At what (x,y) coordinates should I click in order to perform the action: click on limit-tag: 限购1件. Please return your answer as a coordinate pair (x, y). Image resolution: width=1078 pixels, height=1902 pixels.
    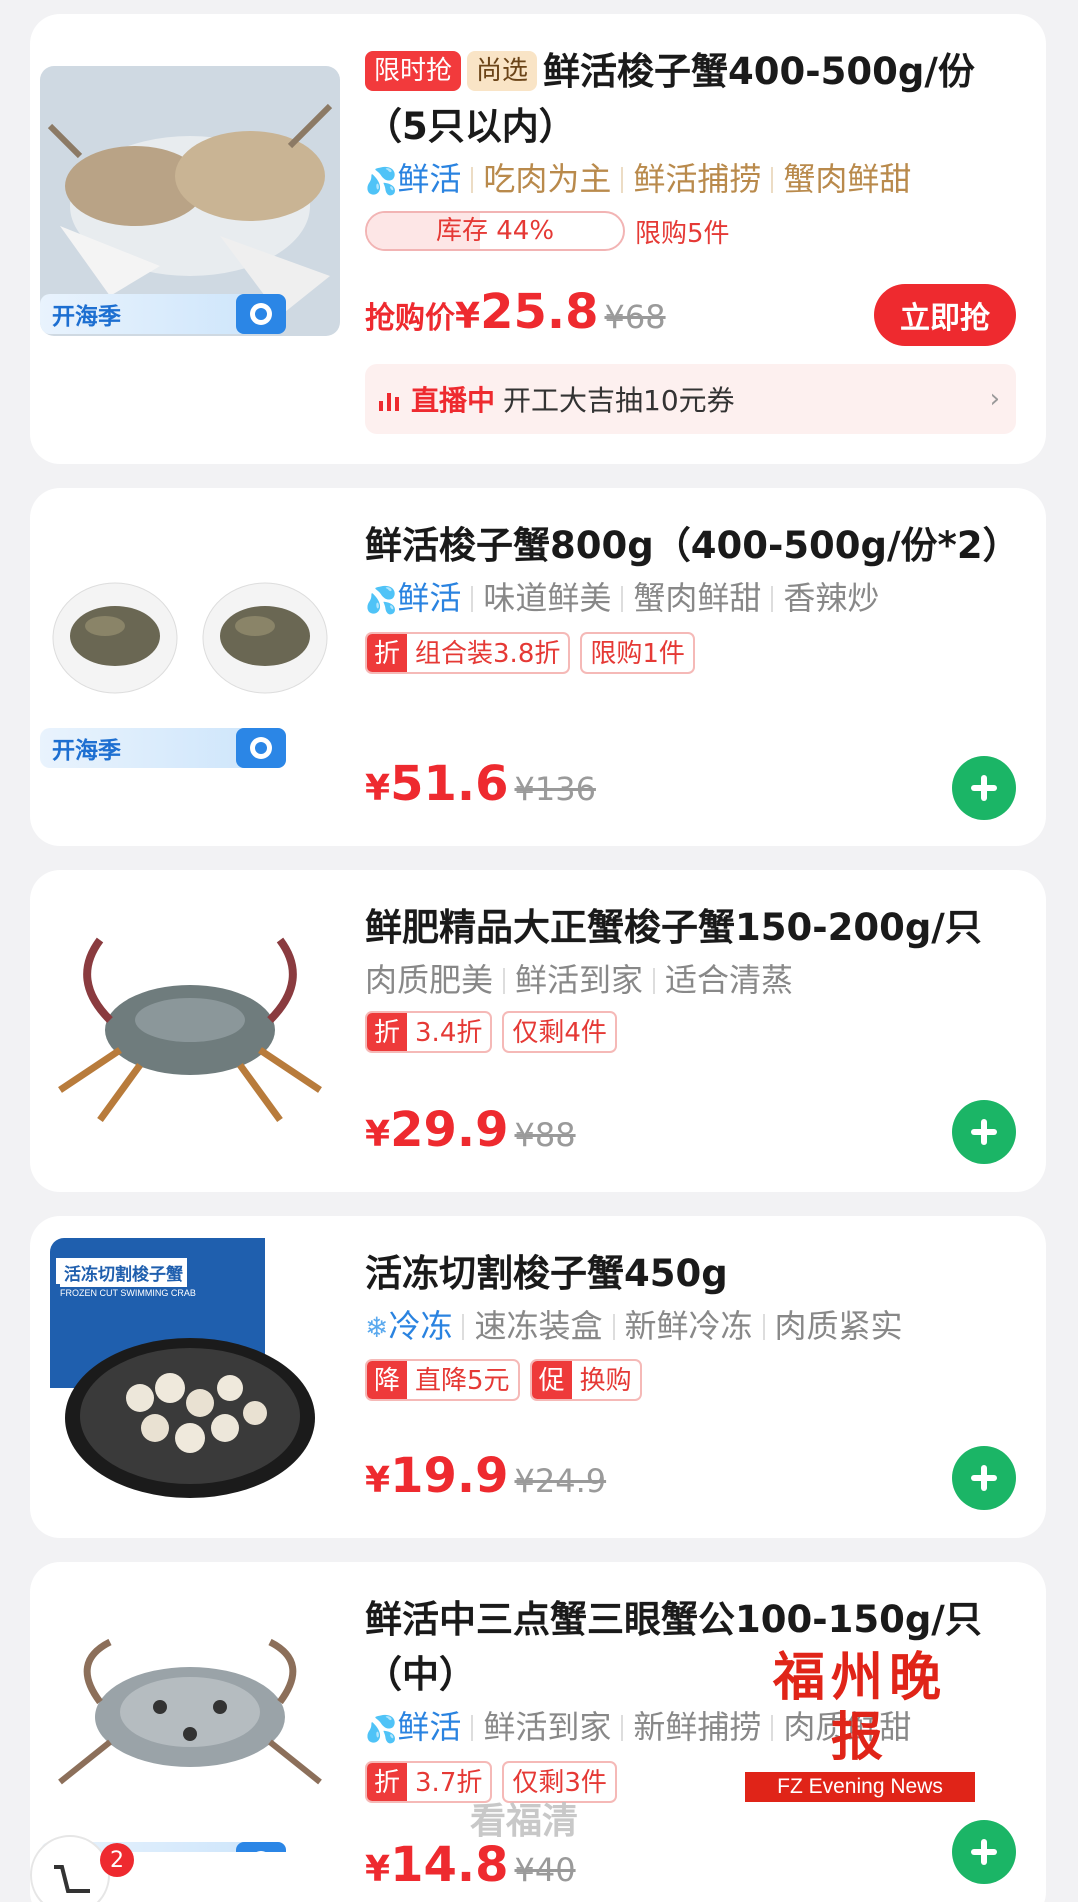
    Looking at the image, I should click on (637, 653).